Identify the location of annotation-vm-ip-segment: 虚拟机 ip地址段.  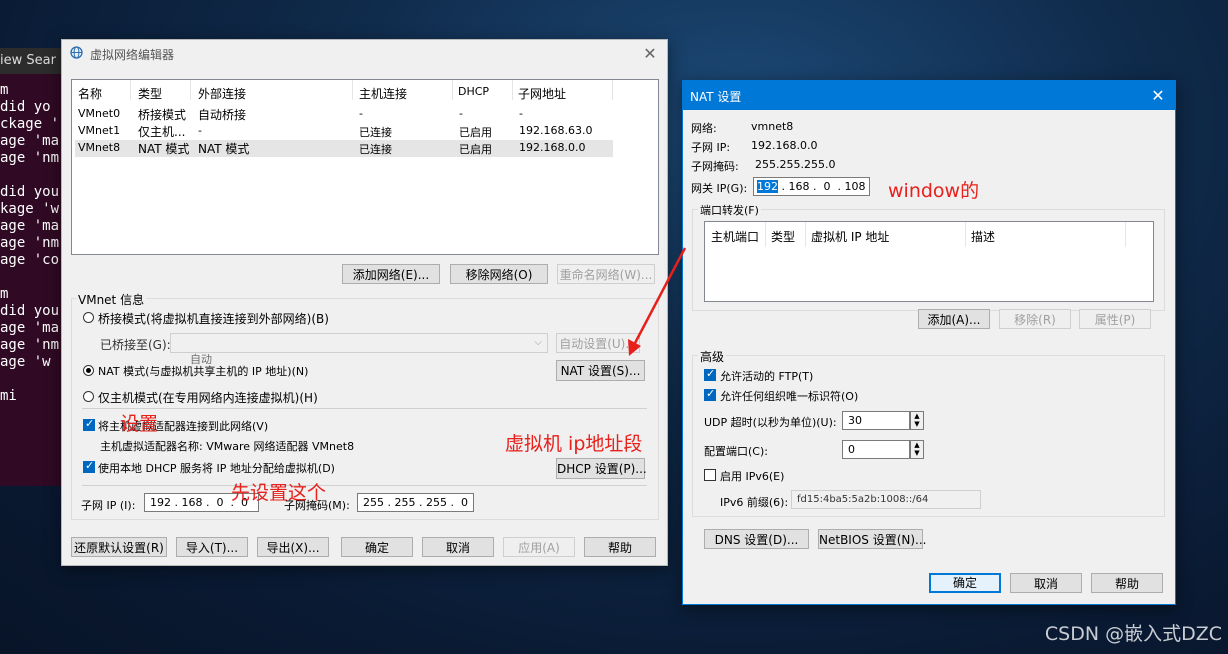
(574, 444).